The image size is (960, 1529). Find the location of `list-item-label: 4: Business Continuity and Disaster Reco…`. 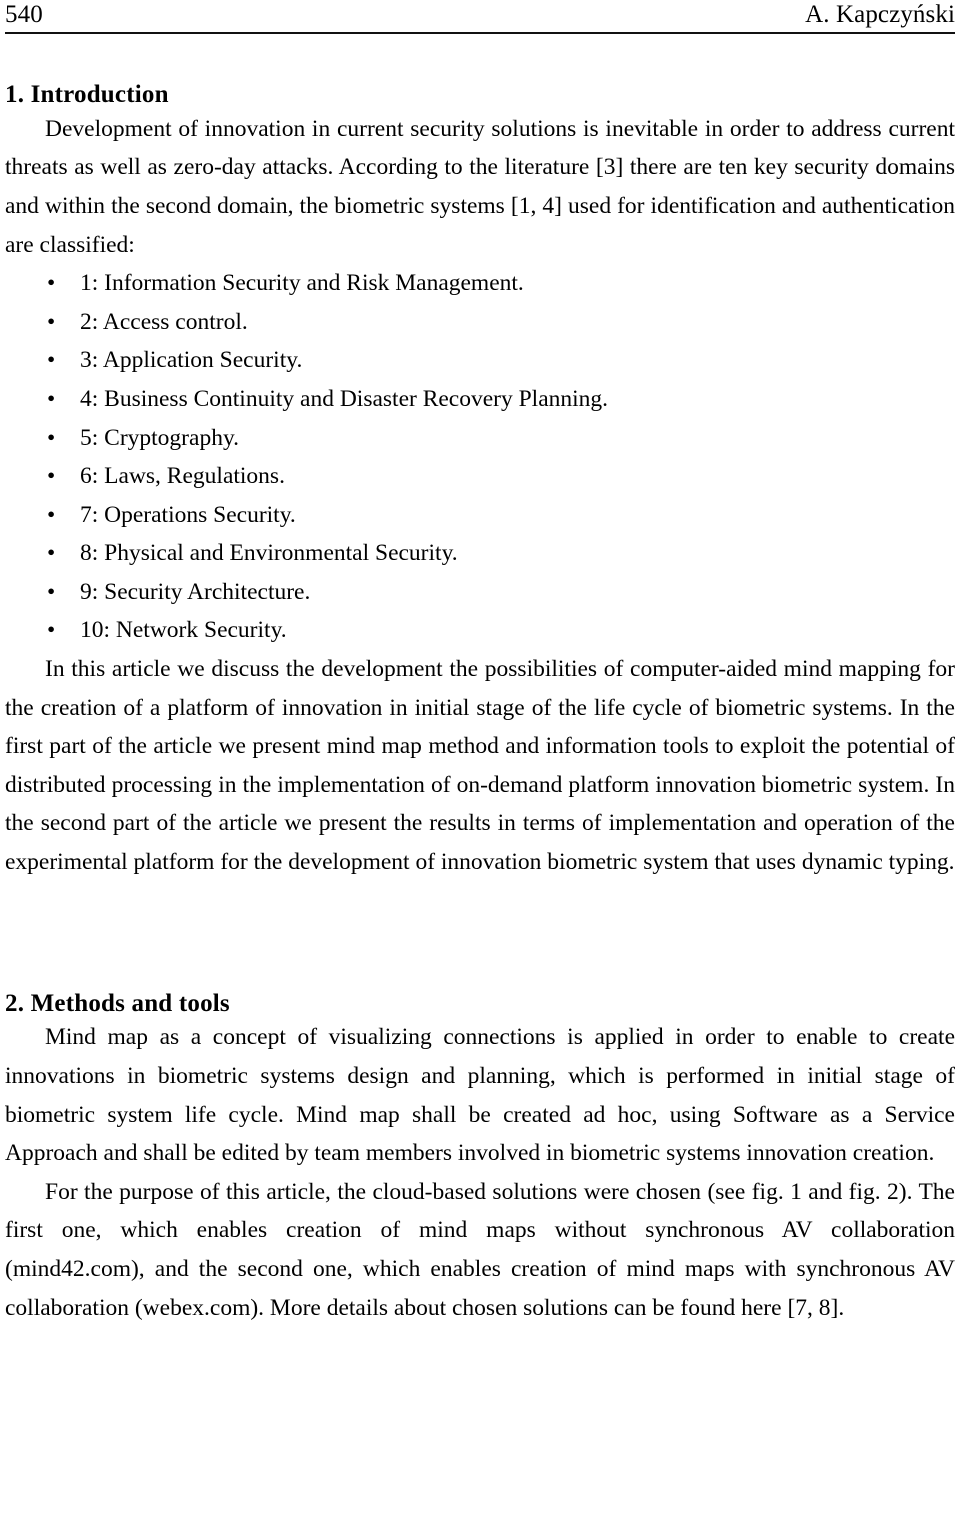

list-item-label: 4: Business Continuity and Disaster Reco… is located at coordinates (344, 398).